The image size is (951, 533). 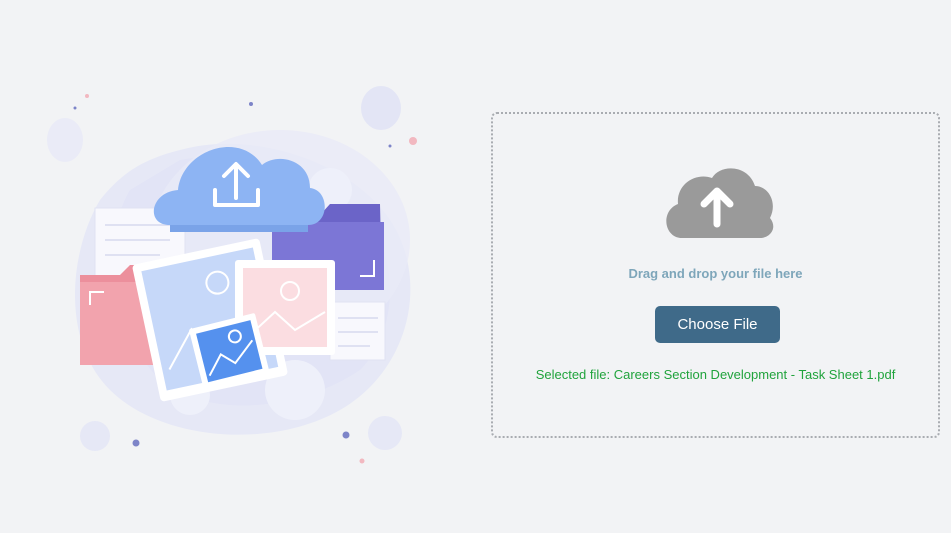 What do you see at coordinates (717, 324) in the screenshot?
I see `choose-file-button: Choose File` at bounding box center [717, 324].